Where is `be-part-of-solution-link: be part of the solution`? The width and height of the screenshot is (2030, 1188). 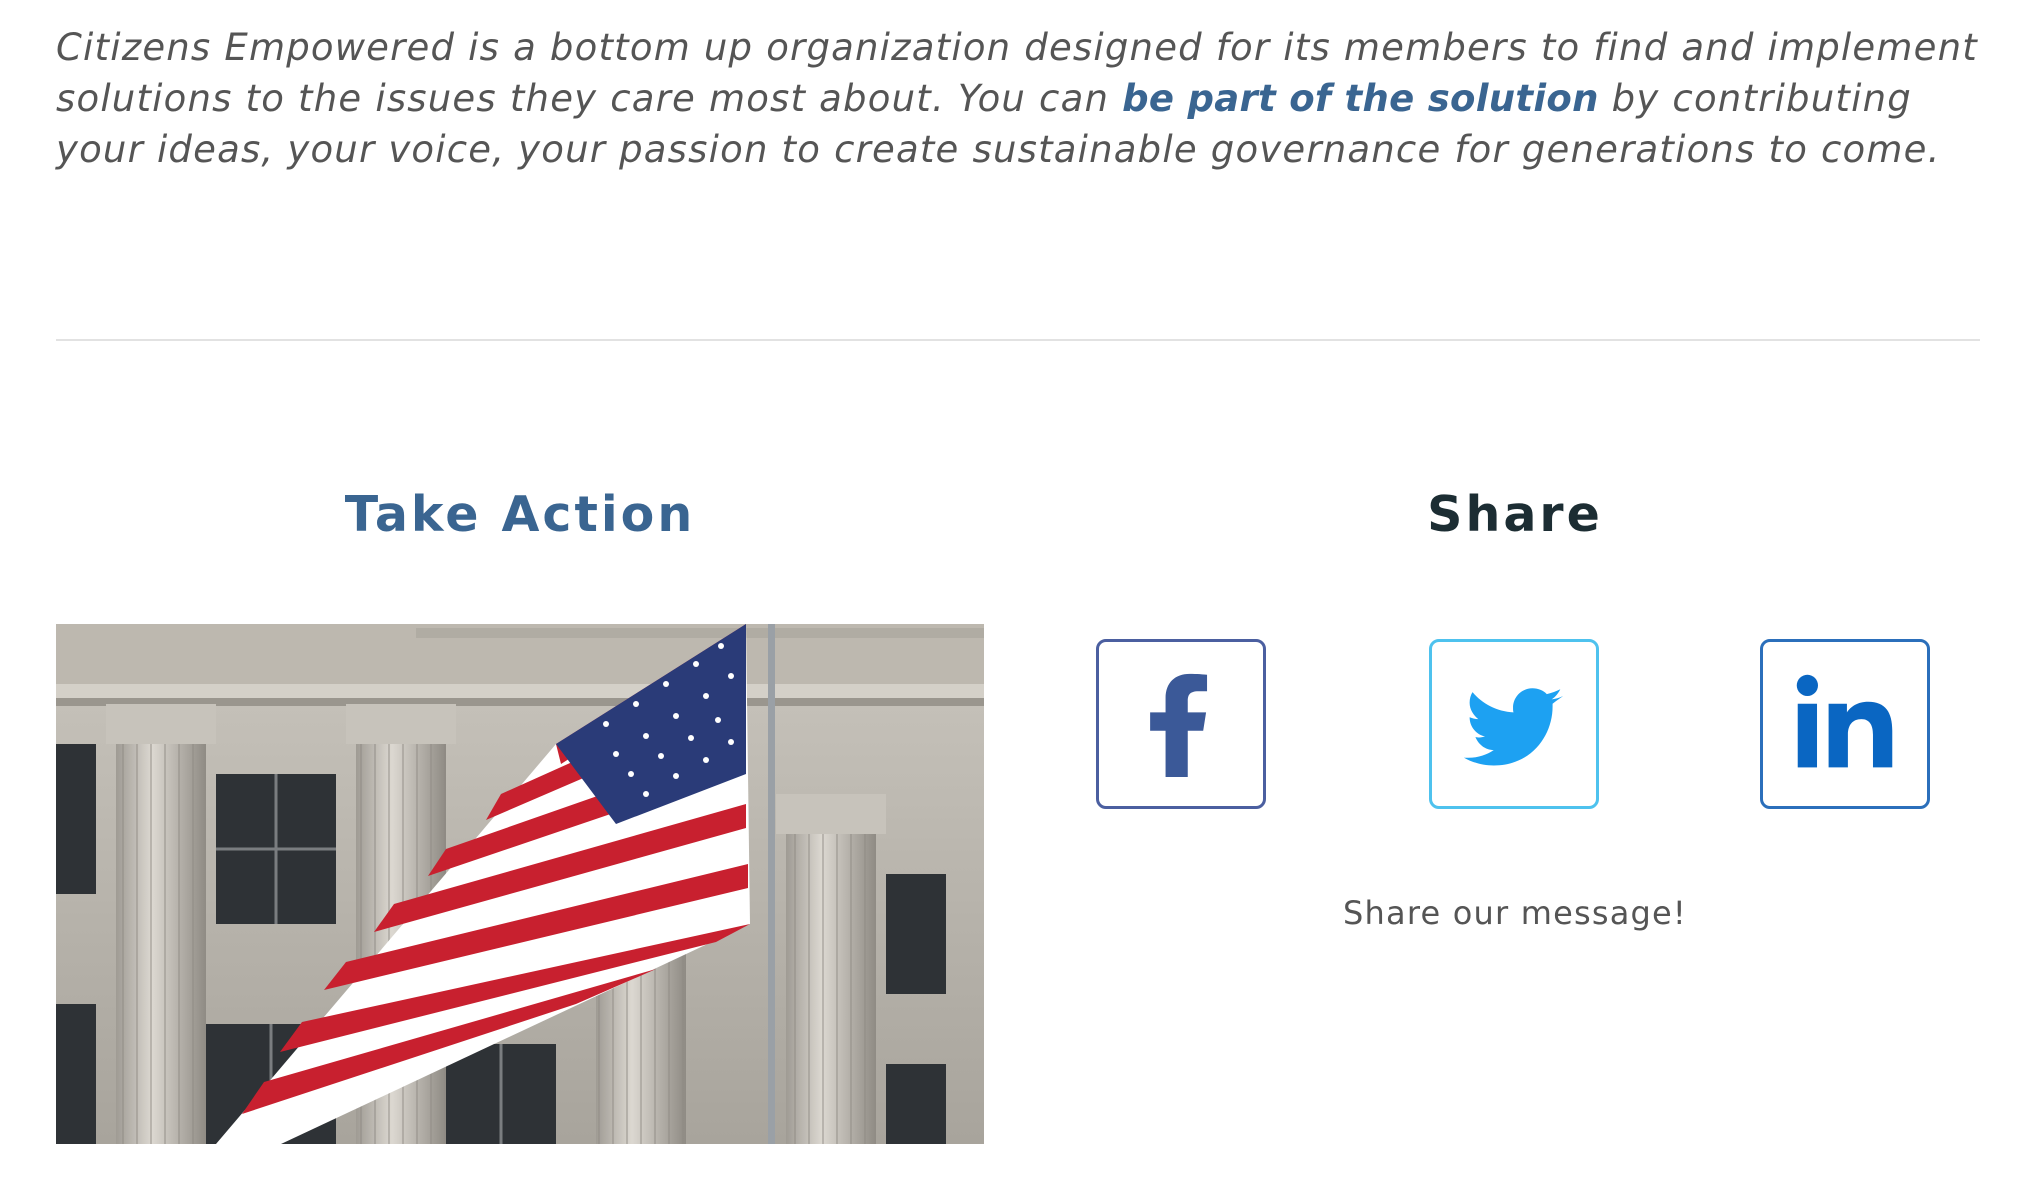
be-part-of-solution-link: be part of the solution is located at coordinates (1360, 98).